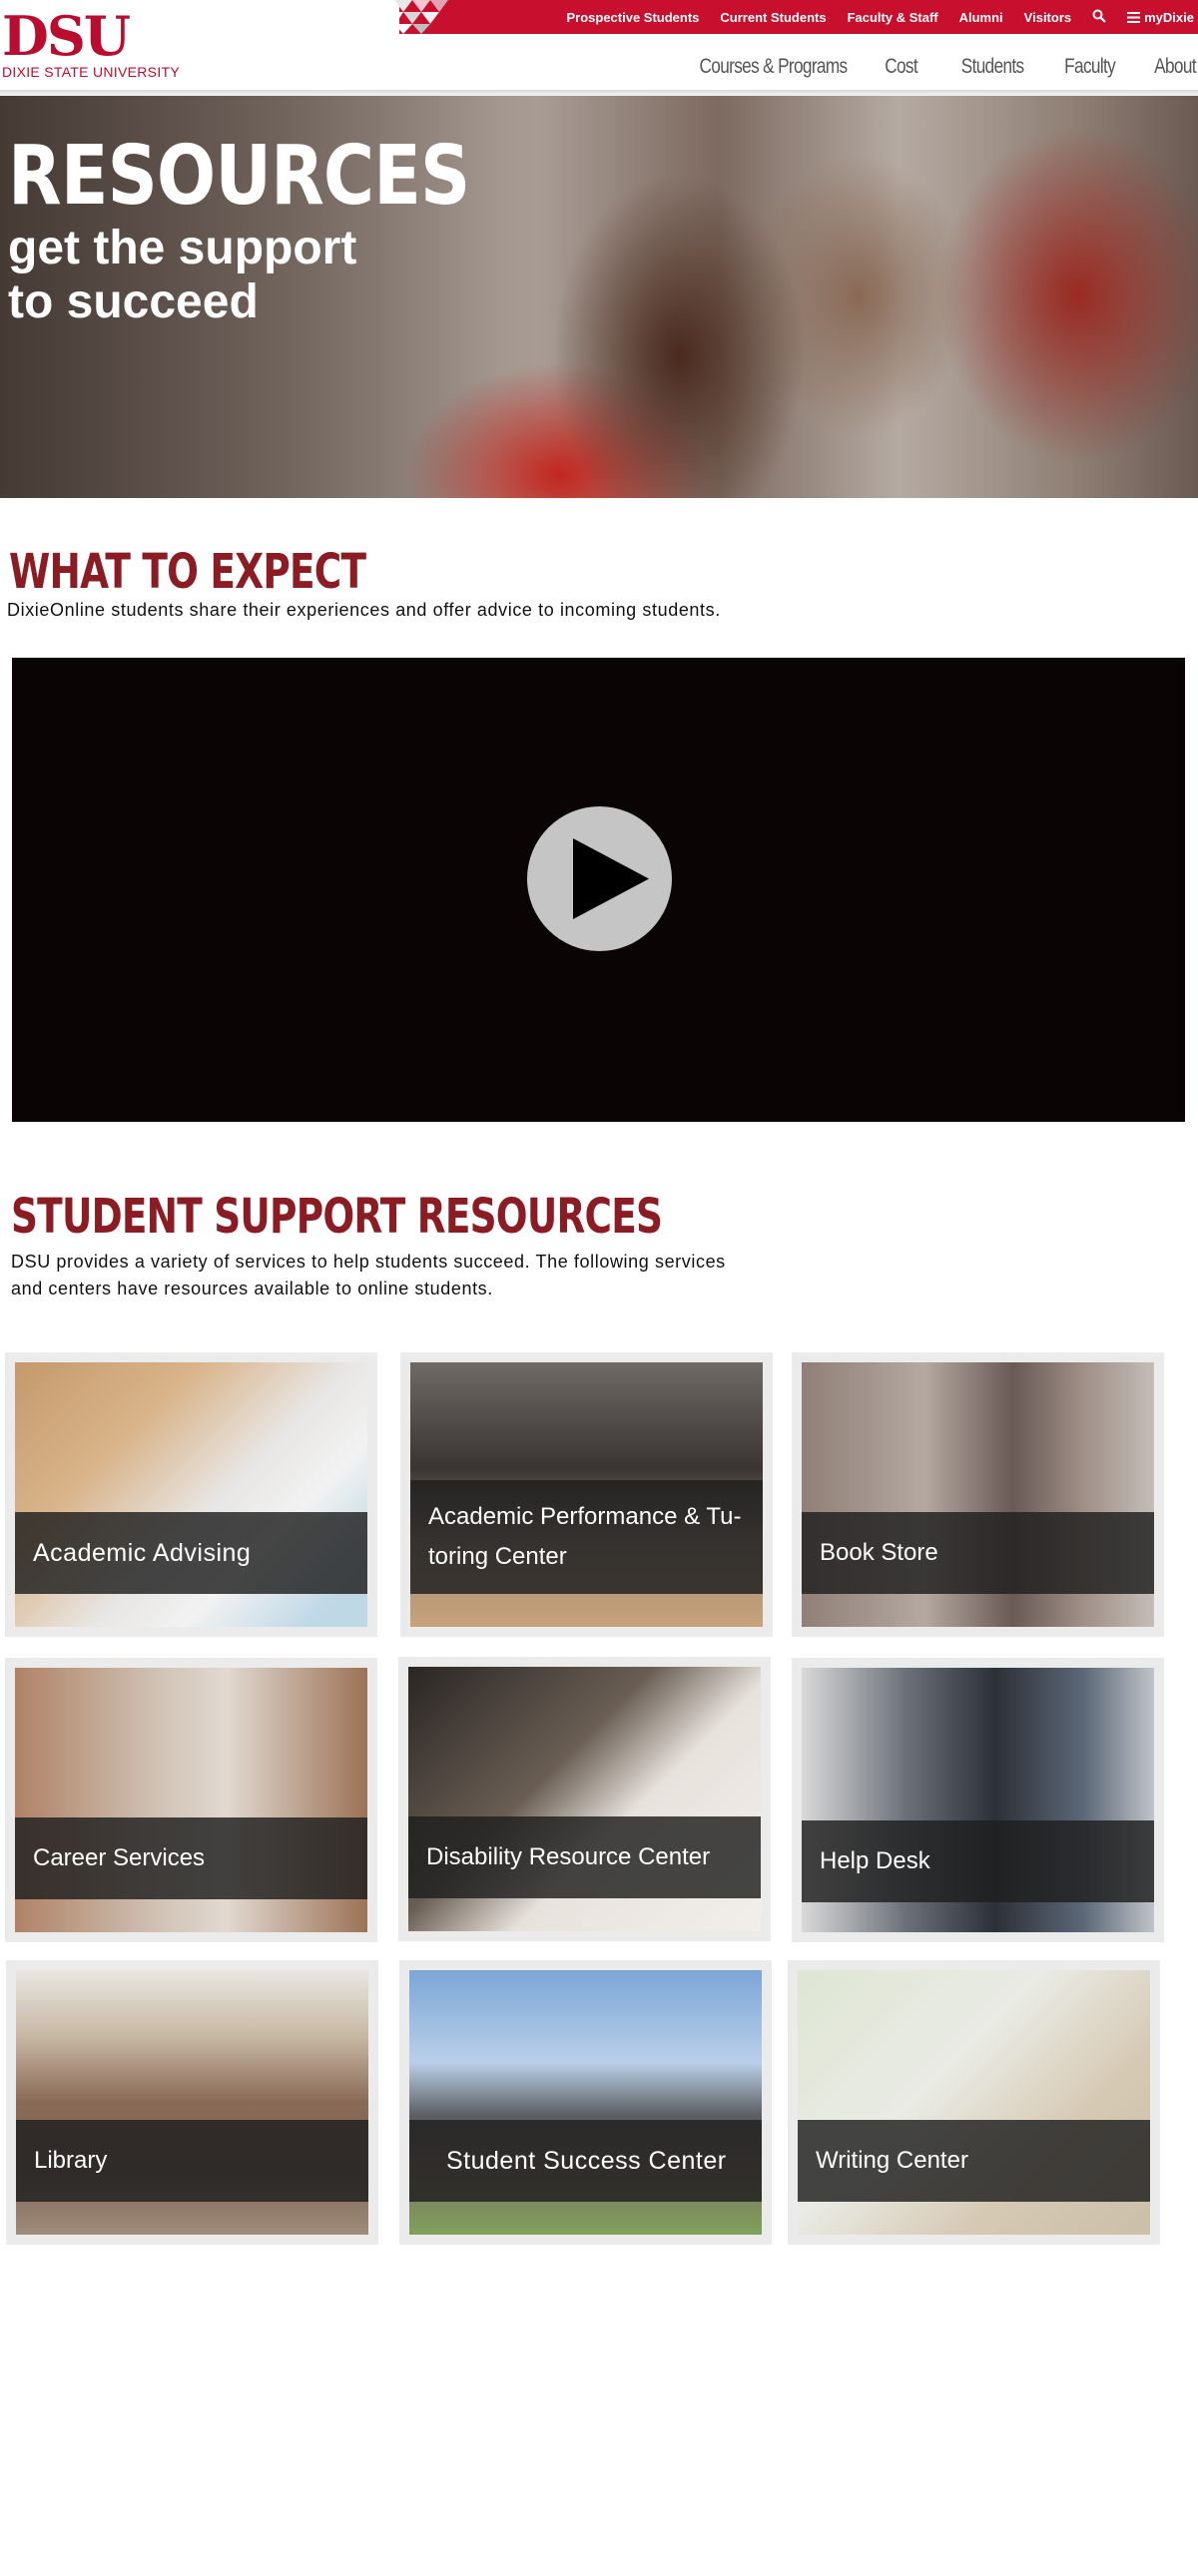  I want to click on hero-title: RESOURCES, so click(239, 177).